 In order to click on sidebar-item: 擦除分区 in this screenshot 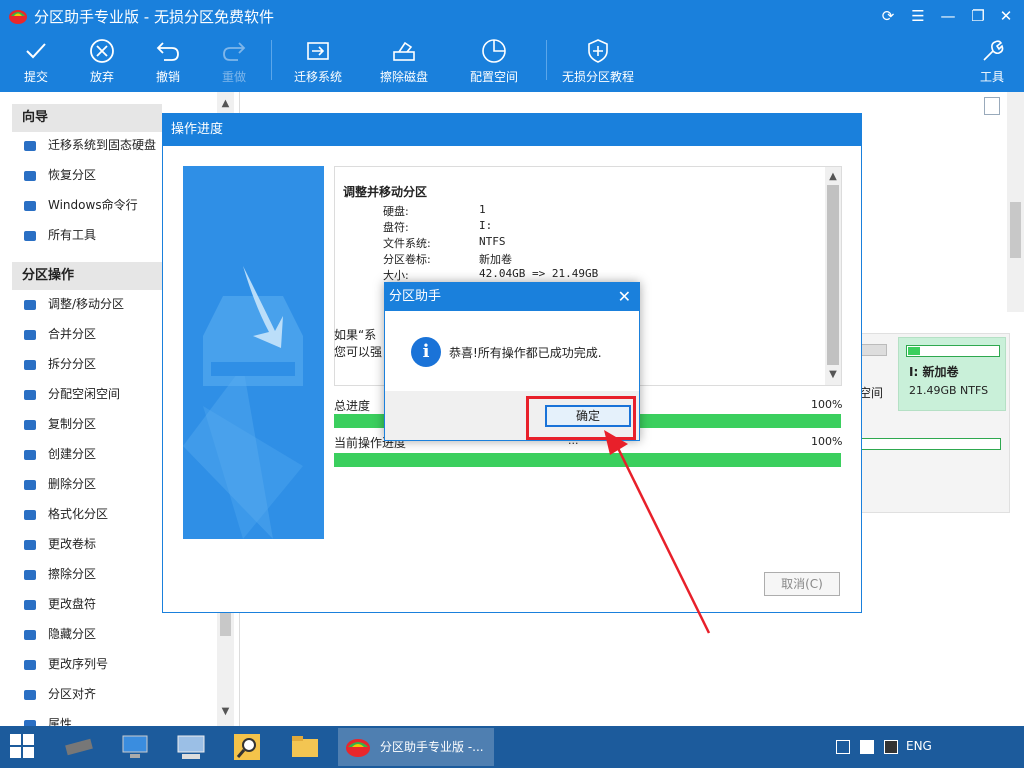, I will do `click(59, 574)`.